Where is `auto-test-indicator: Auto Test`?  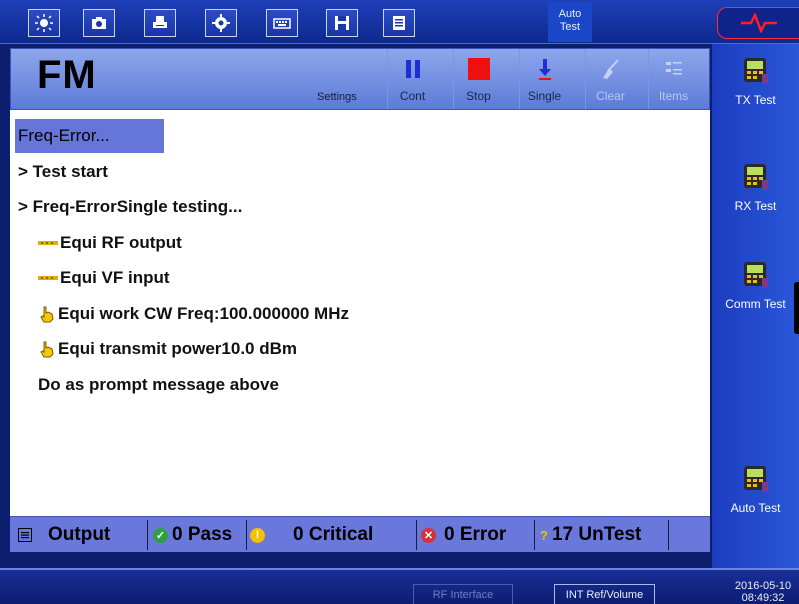 auto-test-indicator: Auto Test is located at coordinates (570, 22).